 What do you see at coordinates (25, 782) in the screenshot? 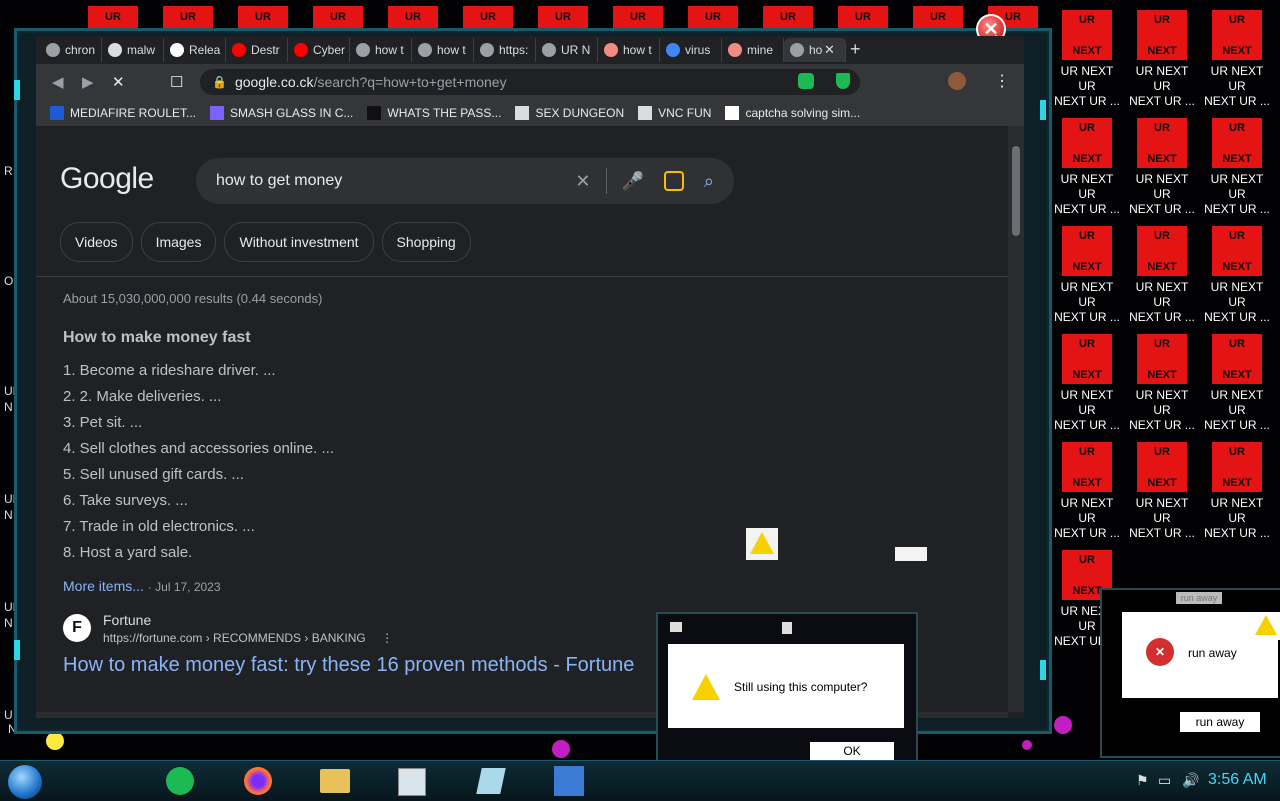
I see `start-button` at bounding box center [25, 782].